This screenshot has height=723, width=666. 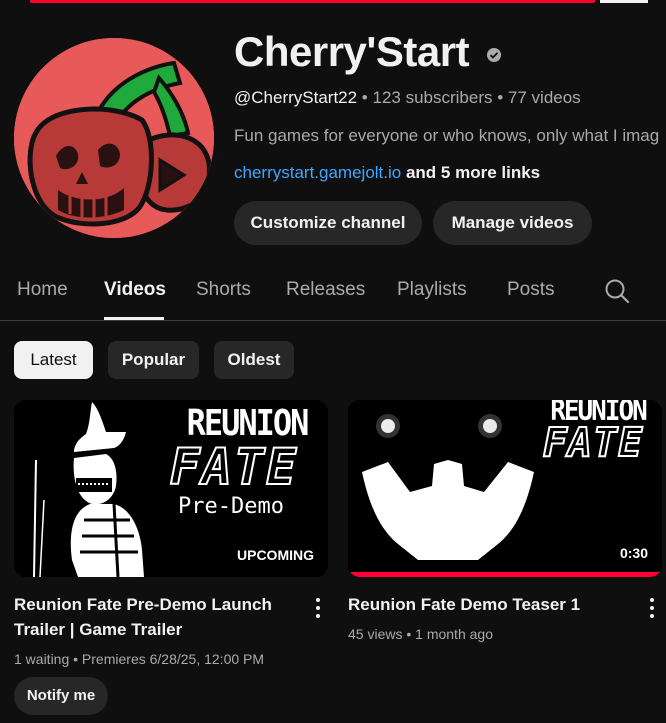 I want to click on more-links-link: and 5 more links, so click(x=470, y=172).